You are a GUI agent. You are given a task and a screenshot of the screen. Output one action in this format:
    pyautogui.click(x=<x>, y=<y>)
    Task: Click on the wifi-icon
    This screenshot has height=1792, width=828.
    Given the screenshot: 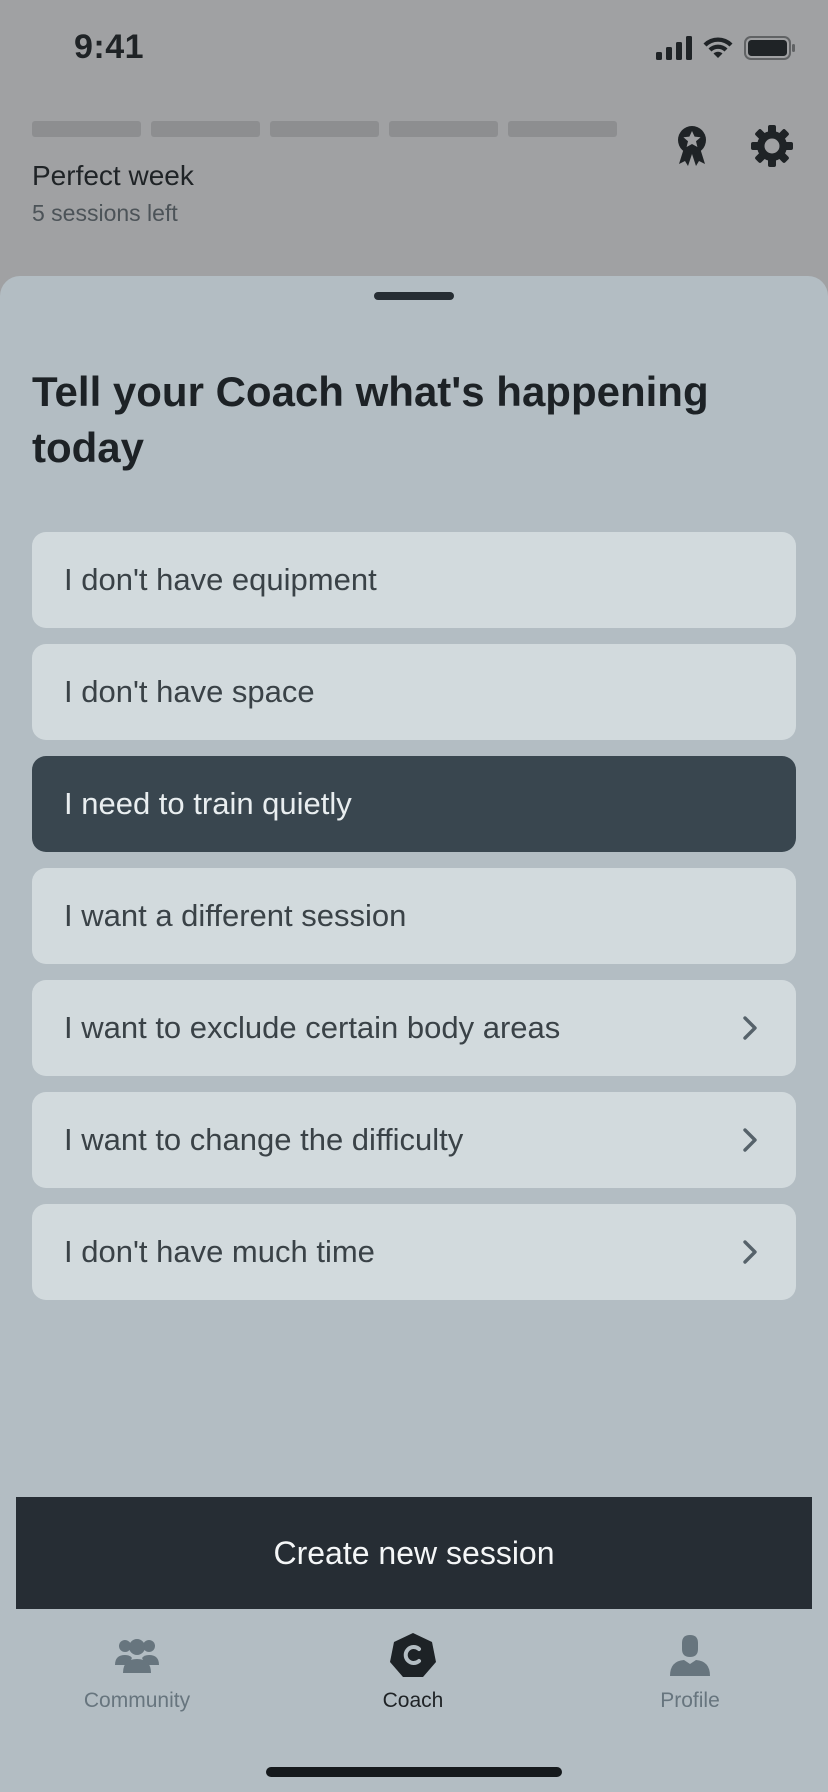 What is the action you would take?
    pyautogui.click(x=718, y=50)
    